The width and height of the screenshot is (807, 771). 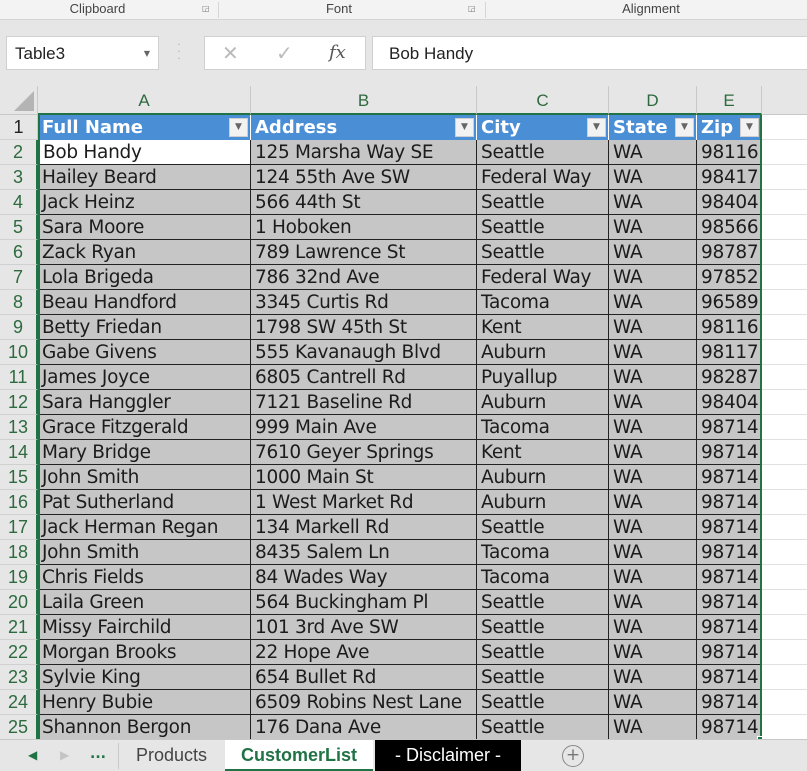 What do you see at coordinates (19, 277) in the screenshot?
I see `row-header-7: 7` at bounding box center [19, 277].